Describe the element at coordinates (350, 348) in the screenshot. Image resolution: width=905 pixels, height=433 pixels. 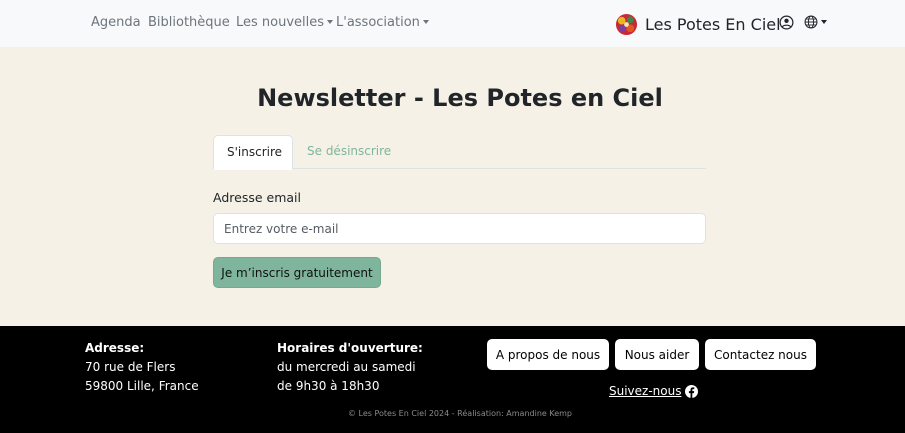
I see `hours-heading: Horaires d'ouverture:` at that location.